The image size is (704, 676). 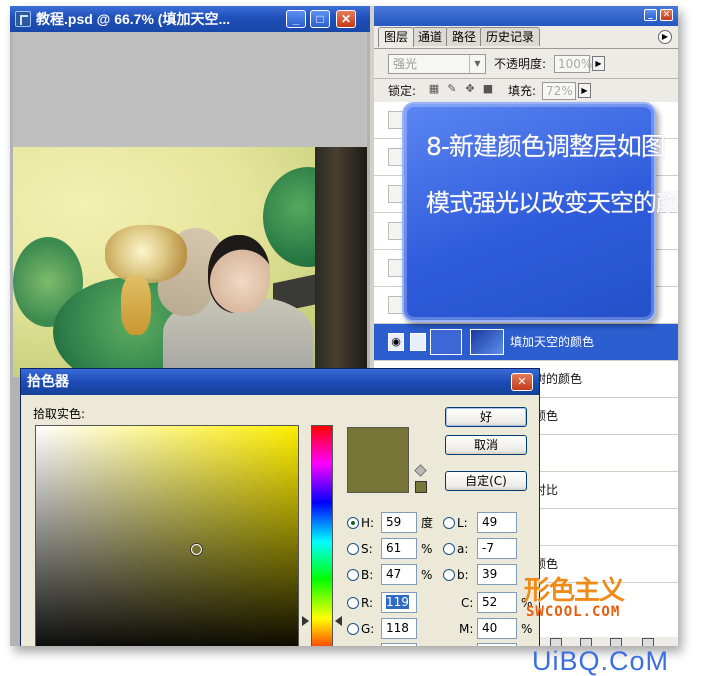 What do you see at coordinates (666, 15) in the screenshot?
I see `panel-close-button: ✕` at bounding box center [666, 15].